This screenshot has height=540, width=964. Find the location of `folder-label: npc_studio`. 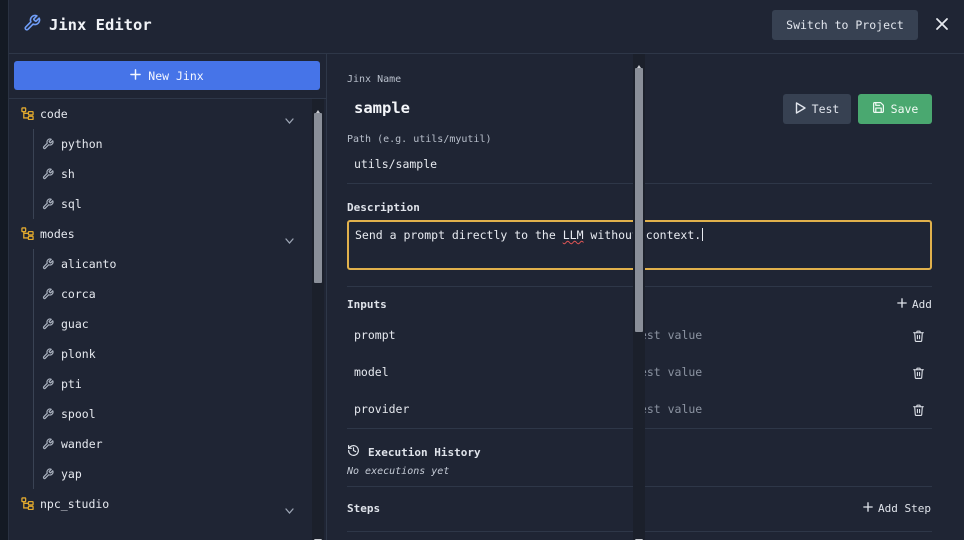

folder-label: npc_studio is located at coordinates (75, 504).